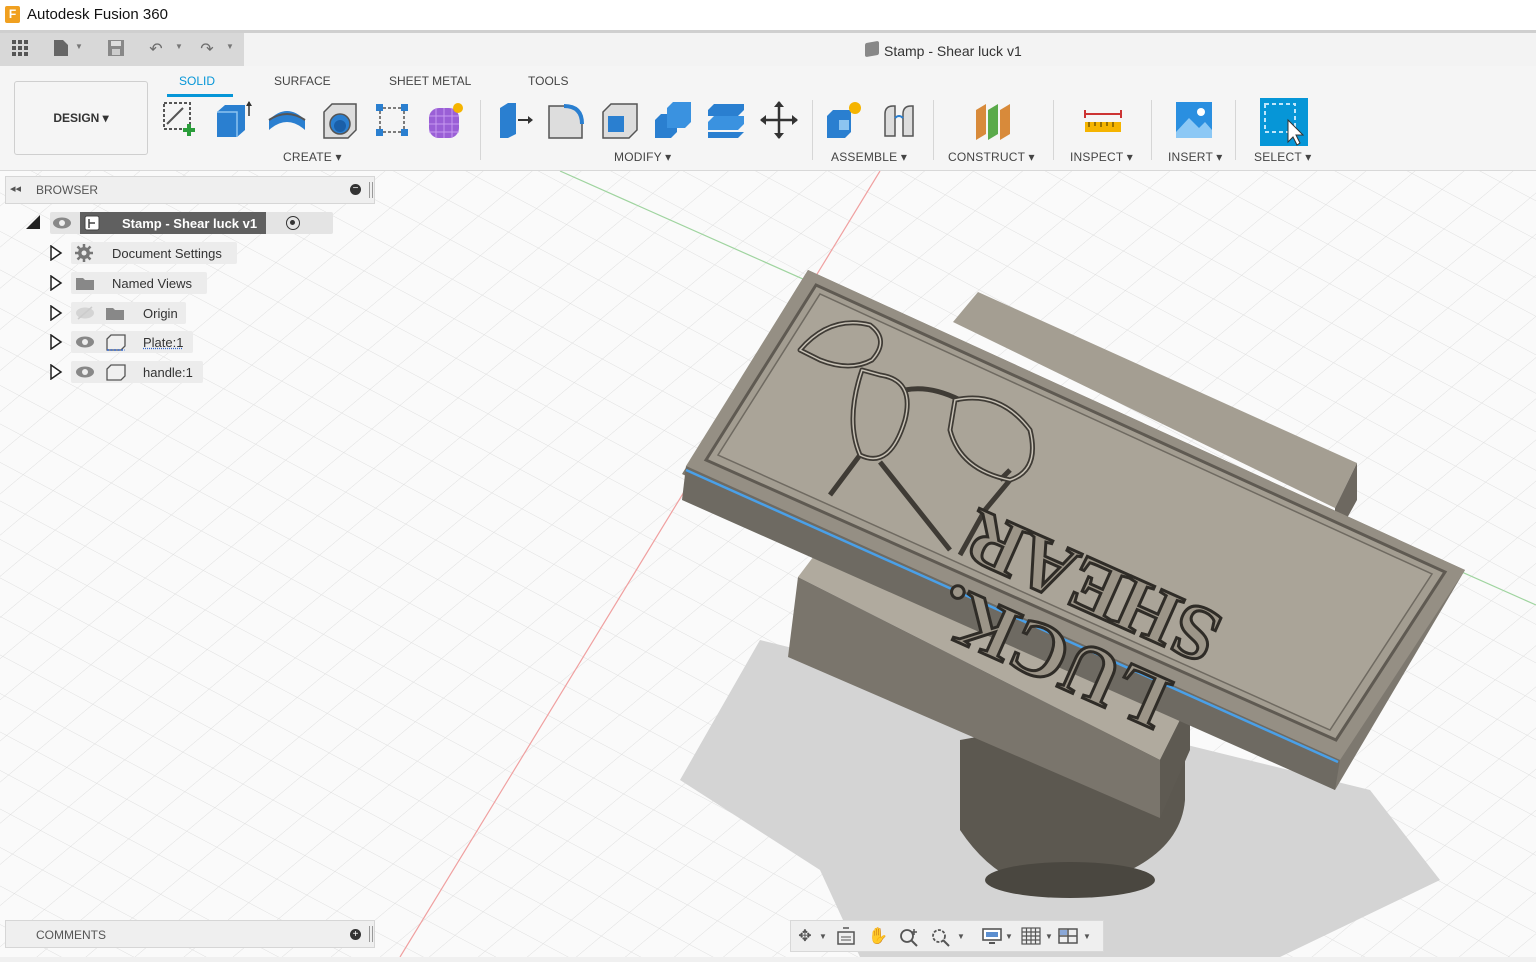  What do you see at coordinates (620, 120) in the screenshot?
I see `shell-icon` at bounding box center [620, 120].